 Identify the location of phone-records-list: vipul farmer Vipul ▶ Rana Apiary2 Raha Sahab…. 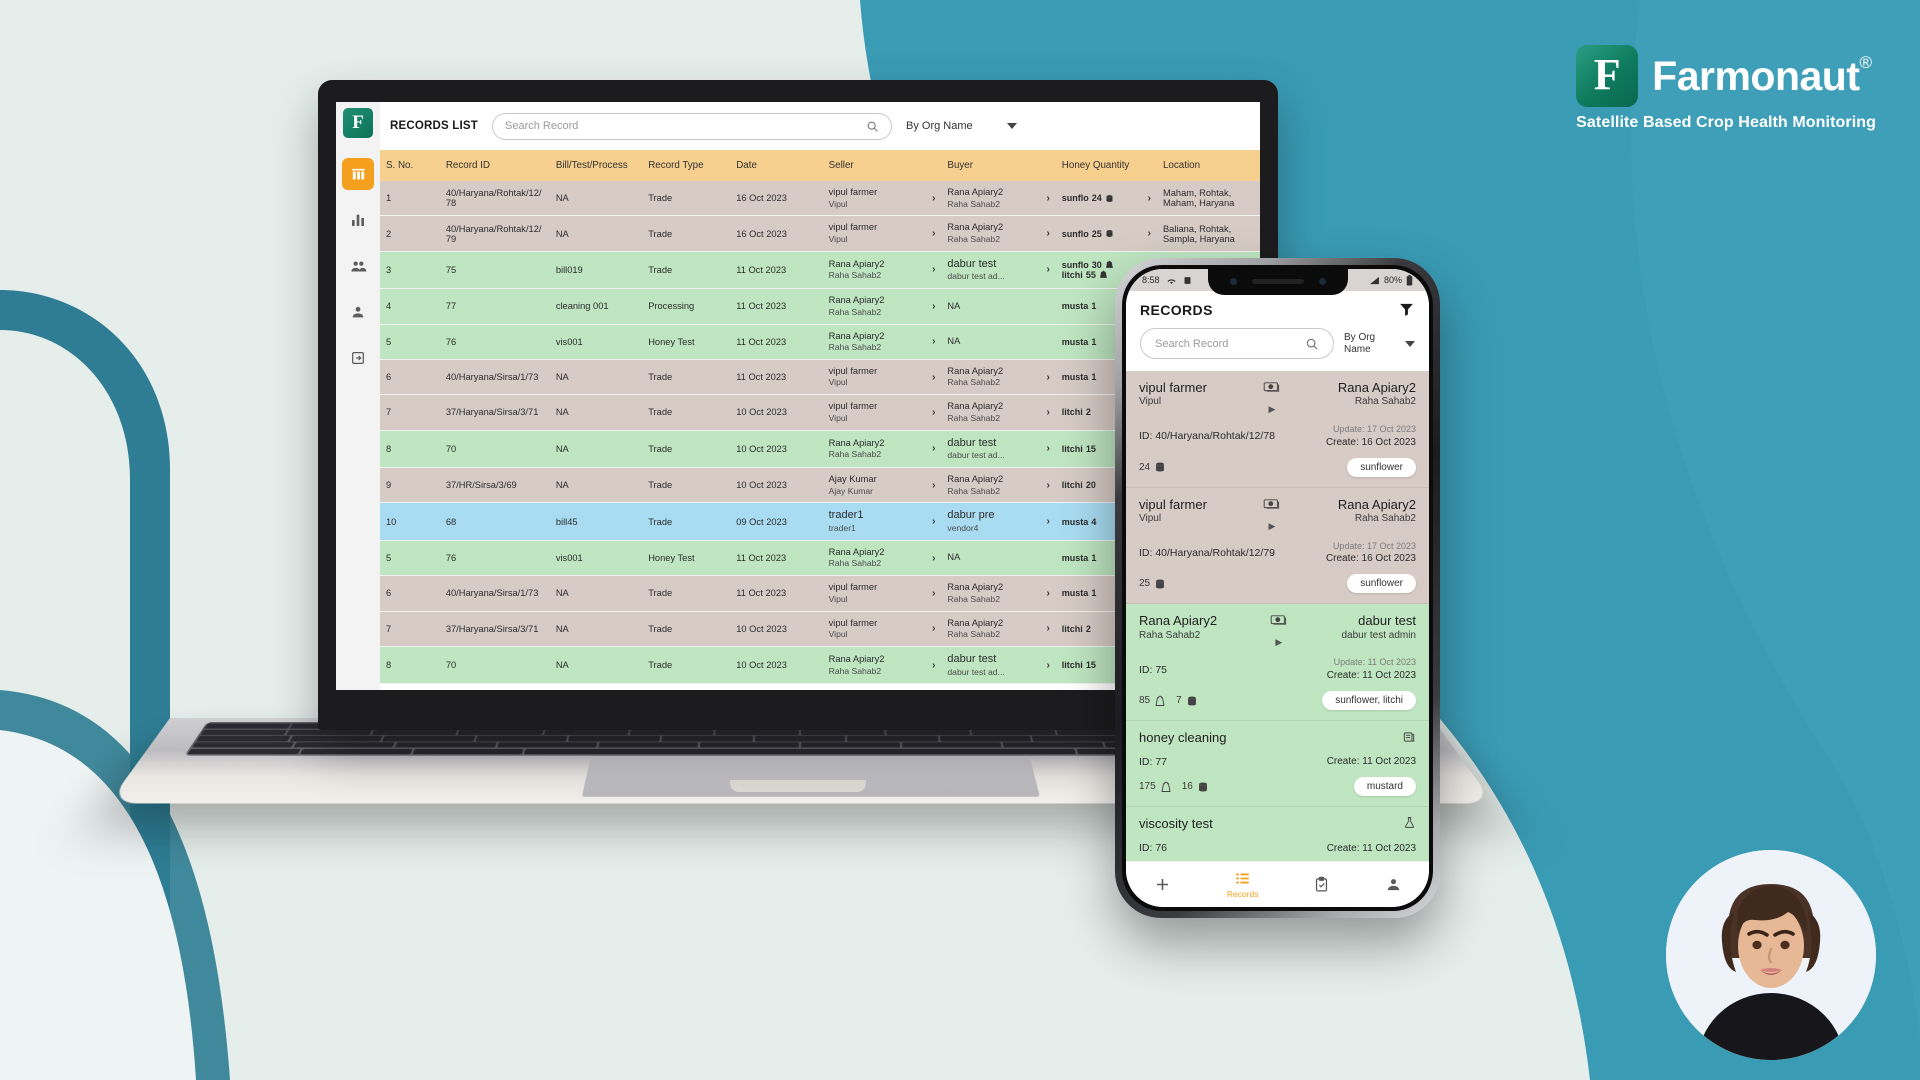
(1277, 616).